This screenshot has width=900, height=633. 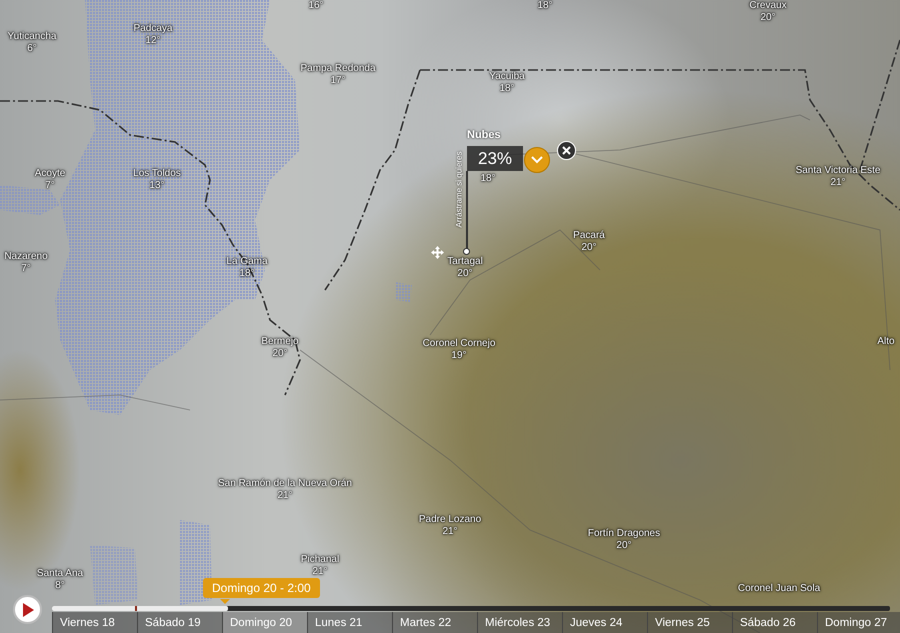 I want to click on city-name: Yuticancha, so click(x=32, y=37).